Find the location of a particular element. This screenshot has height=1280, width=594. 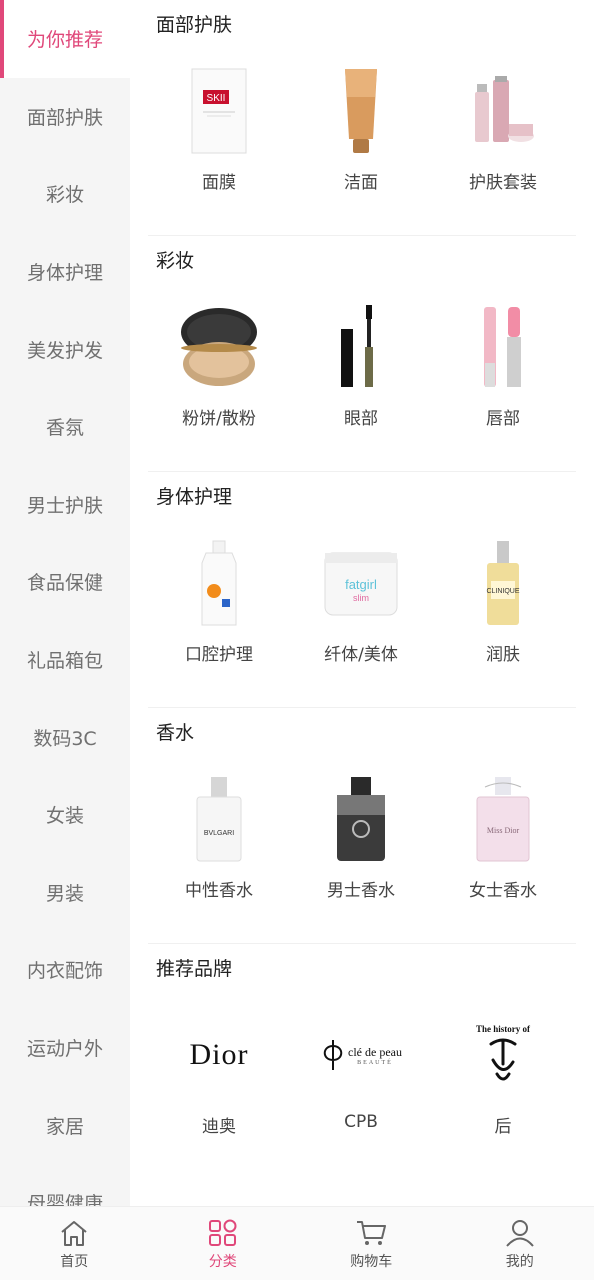

home-icon is located at coordinates (74, 1233).